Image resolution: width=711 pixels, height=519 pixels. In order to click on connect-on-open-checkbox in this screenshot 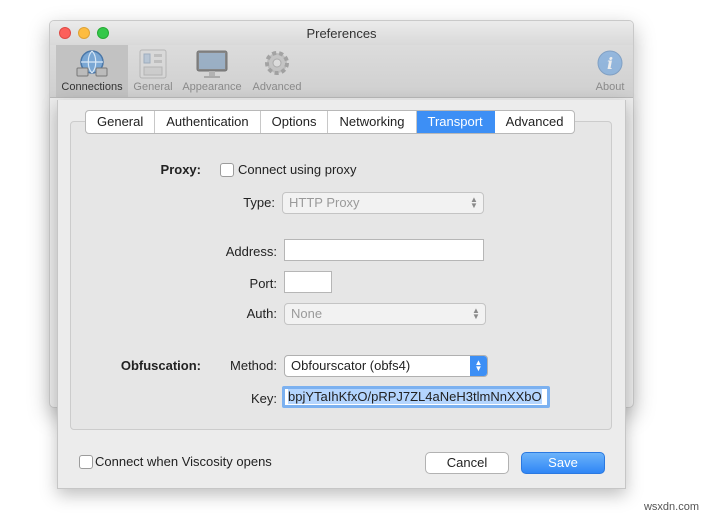, I will do `click(86, 462)`.